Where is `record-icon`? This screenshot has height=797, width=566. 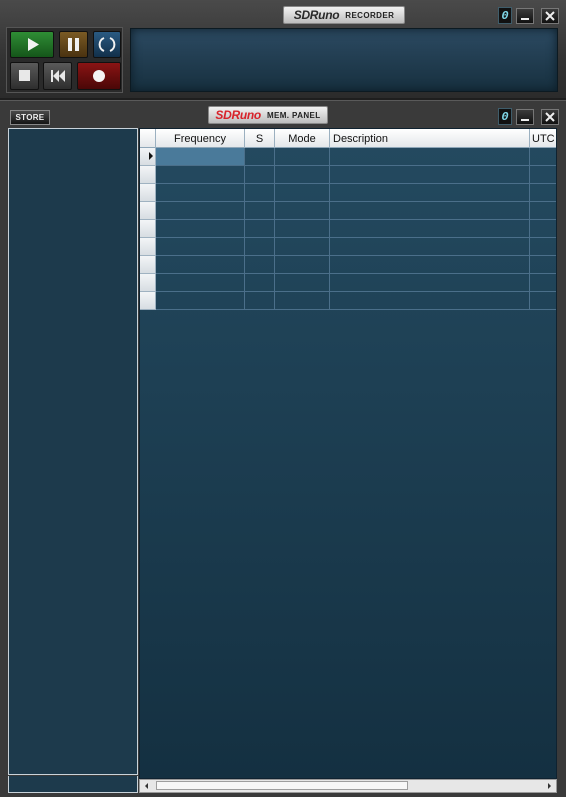
record-icon is located at coordinates (99, 76).